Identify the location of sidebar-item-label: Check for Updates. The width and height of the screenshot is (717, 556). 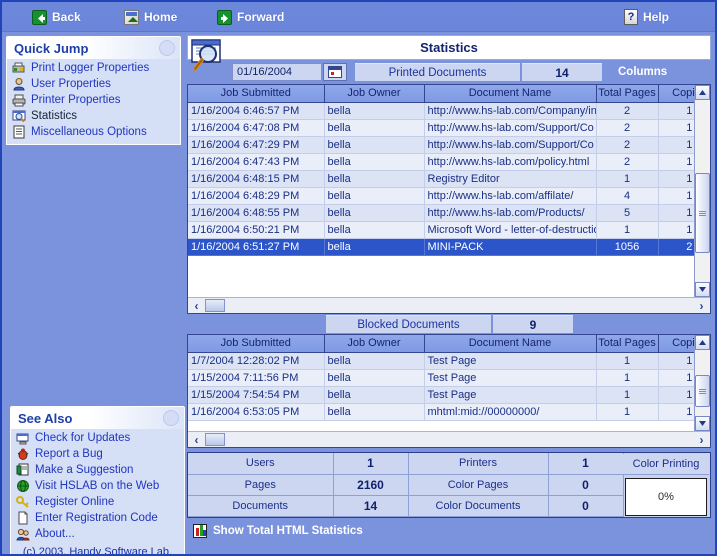
(83, 438).